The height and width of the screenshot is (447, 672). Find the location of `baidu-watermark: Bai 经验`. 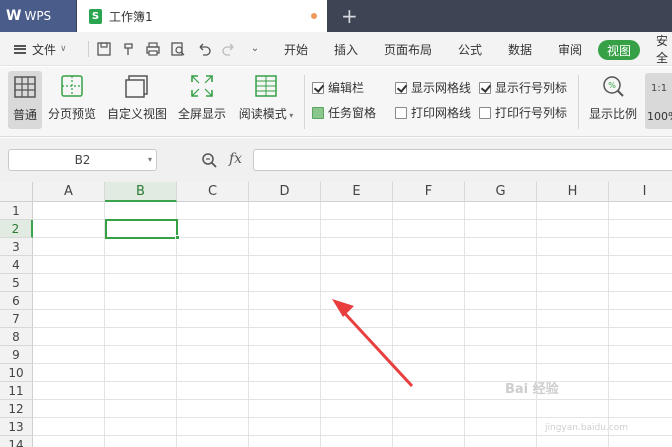

baidu-watermark: Bai 经验 is located at coordinates (532, 389).